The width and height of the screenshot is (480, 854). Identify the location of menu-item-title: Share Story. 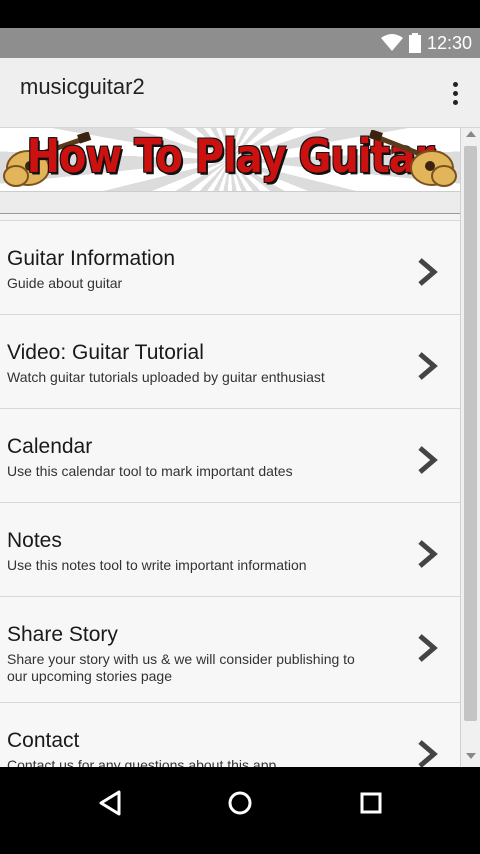
(62, 634).